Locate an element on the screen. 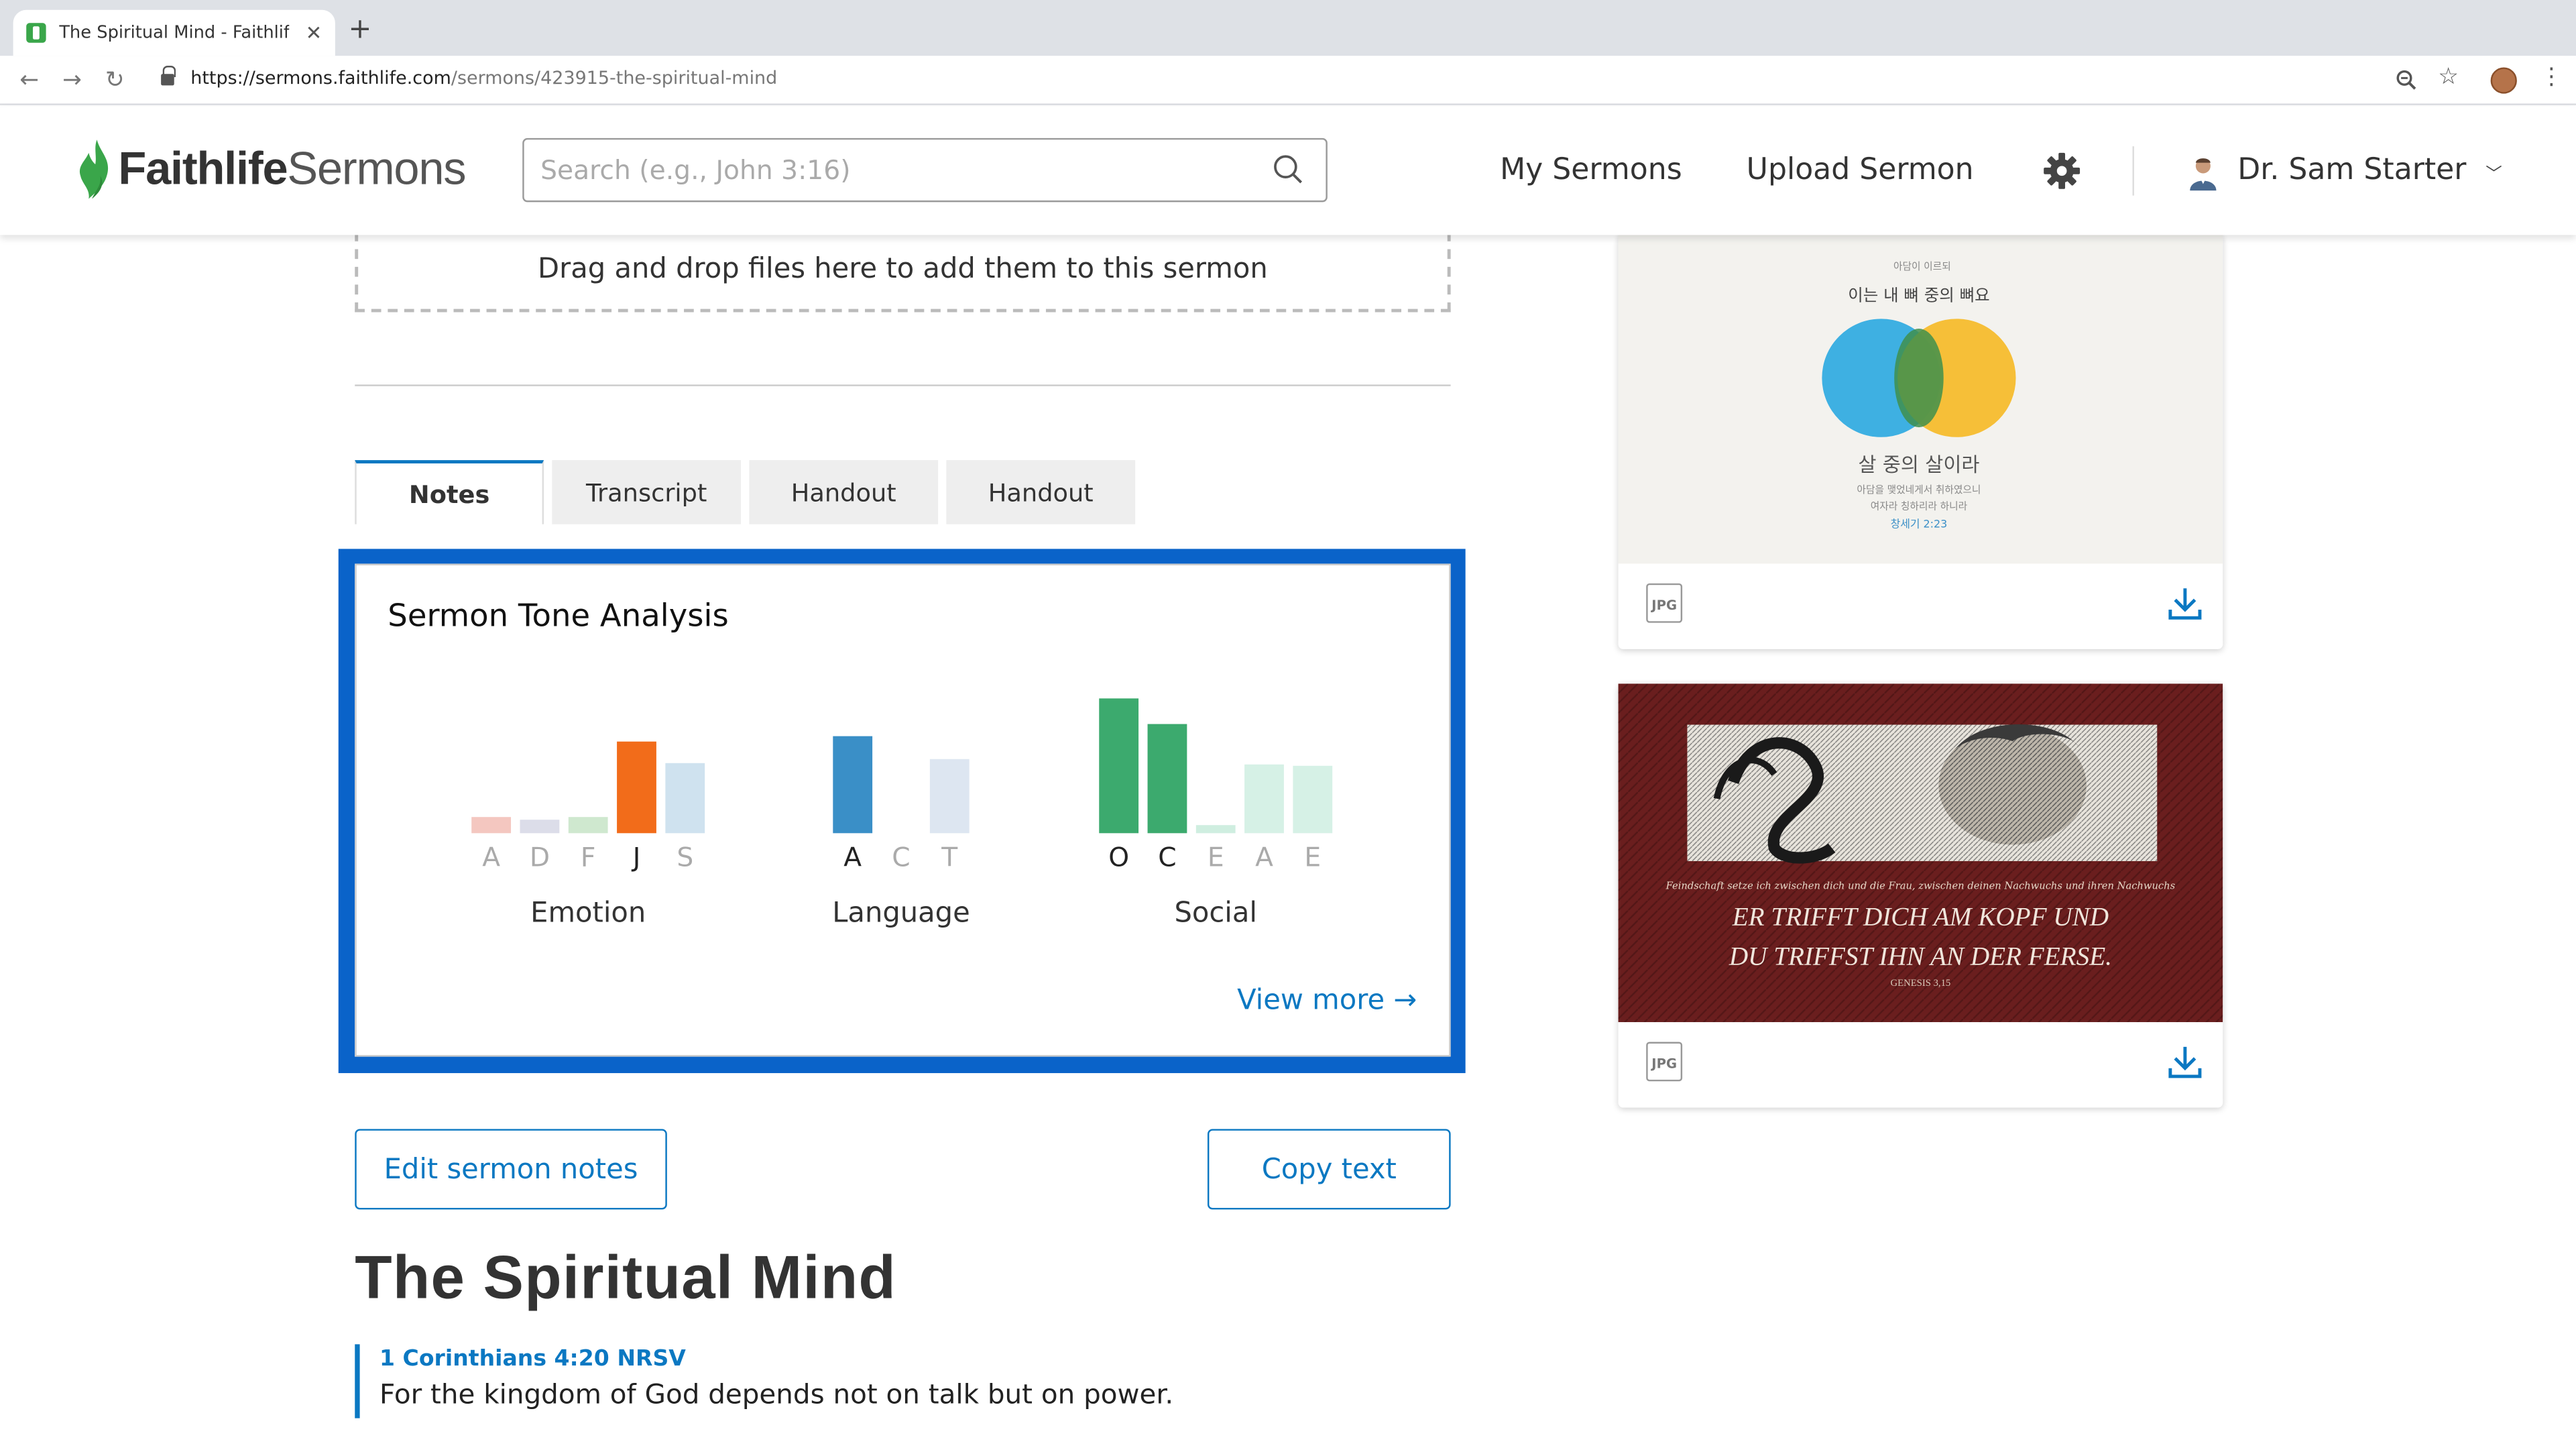 This screenshot has width=2576, height=1450. copy-text-button: Copy text is located at coordinates (1329, 1169).